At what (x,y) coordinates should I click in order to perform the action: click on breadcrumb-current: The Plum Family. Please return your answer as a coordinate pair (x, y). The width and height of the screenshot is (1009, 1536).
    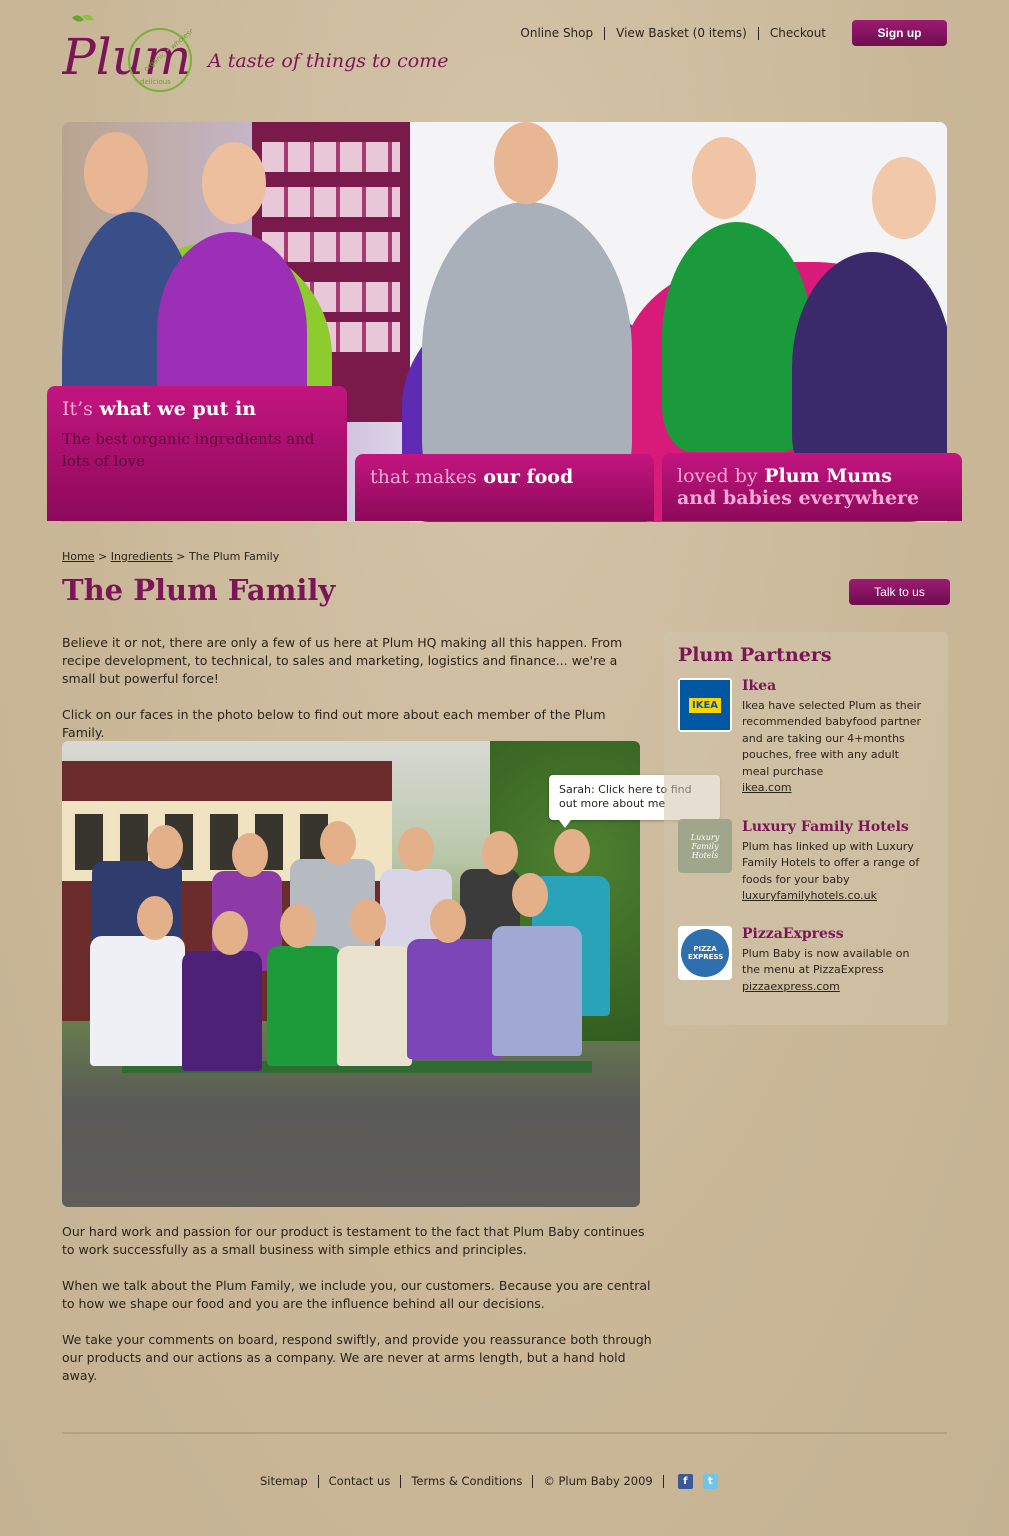
    Looking at the image, I should click on (234, 556).